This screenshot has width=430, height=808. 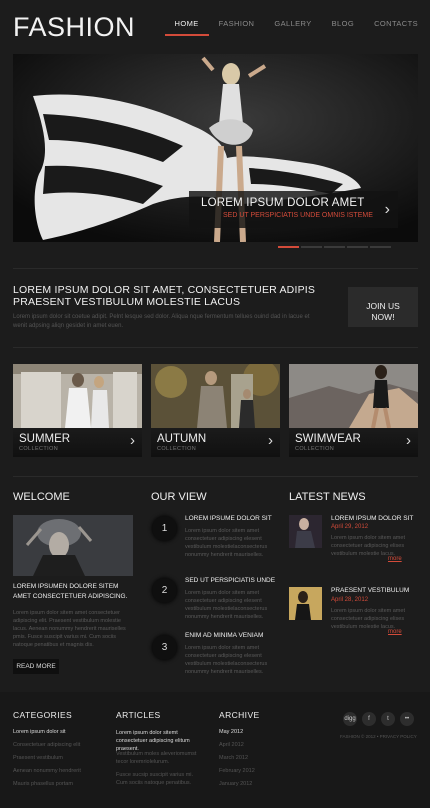 What do you see at coordinates (387, 210) in the screenshot?
I see `next-slide-chevron-icon: ›` at bounding box center [387, 210].